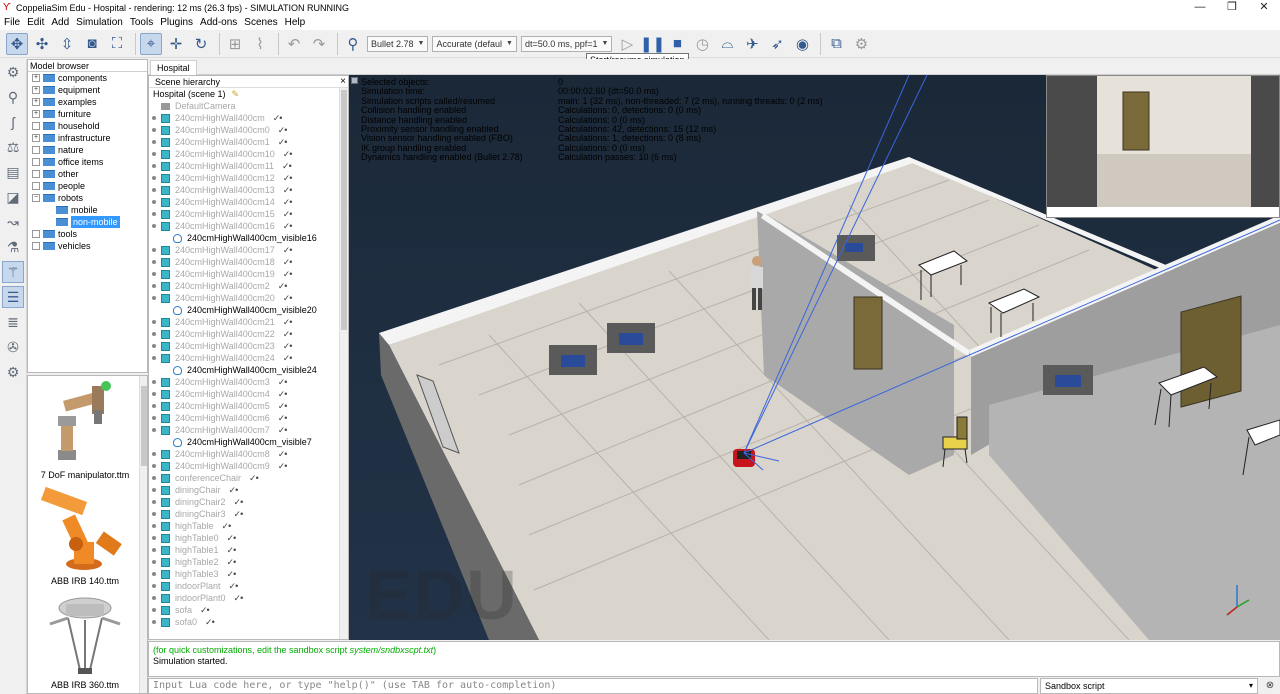 The image size is (1280, 694). What do you see at coordinates (354, 80) in the screenshot?
I see `info-toggle-button` at bounding box center [354, 80].